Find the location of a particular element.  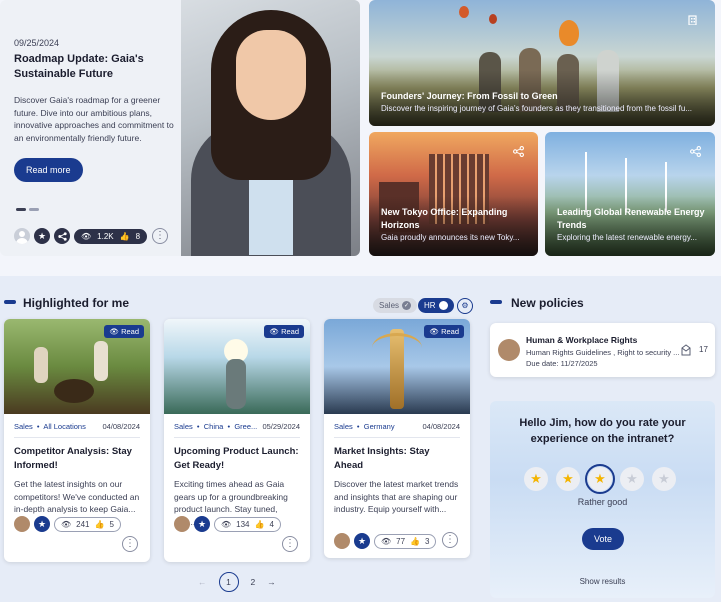

policy-due-date: Due date: 11/27/2025 is located at coordinates (562, 363).